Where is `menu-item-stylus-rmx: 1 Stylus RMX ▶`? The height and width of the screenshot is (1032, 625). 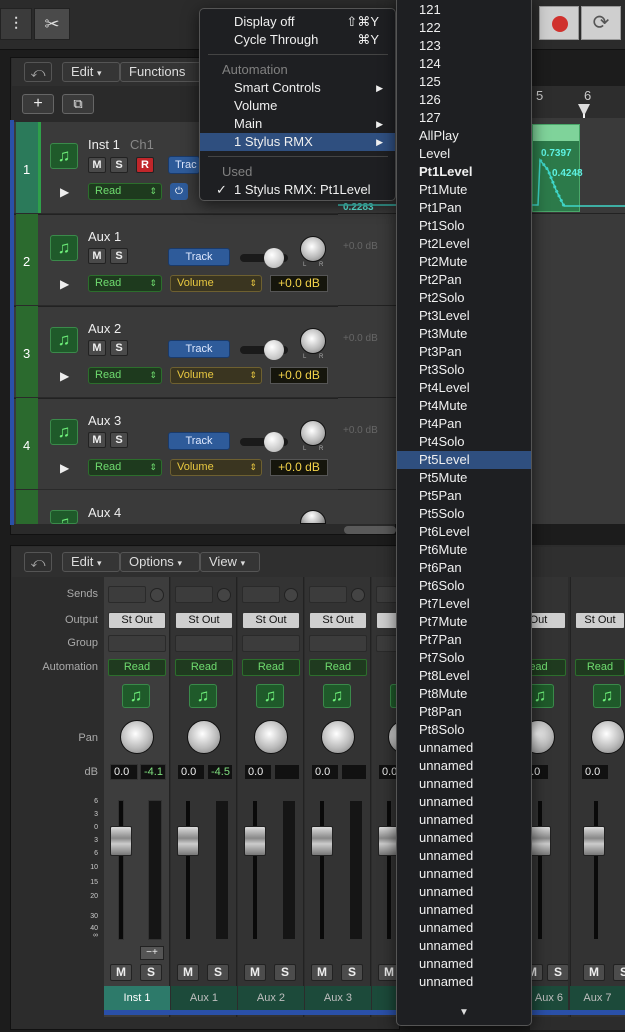
menu-item-stylus-rmx: 1 Stylus RMX ▶ is located at coordinates (297, 142).